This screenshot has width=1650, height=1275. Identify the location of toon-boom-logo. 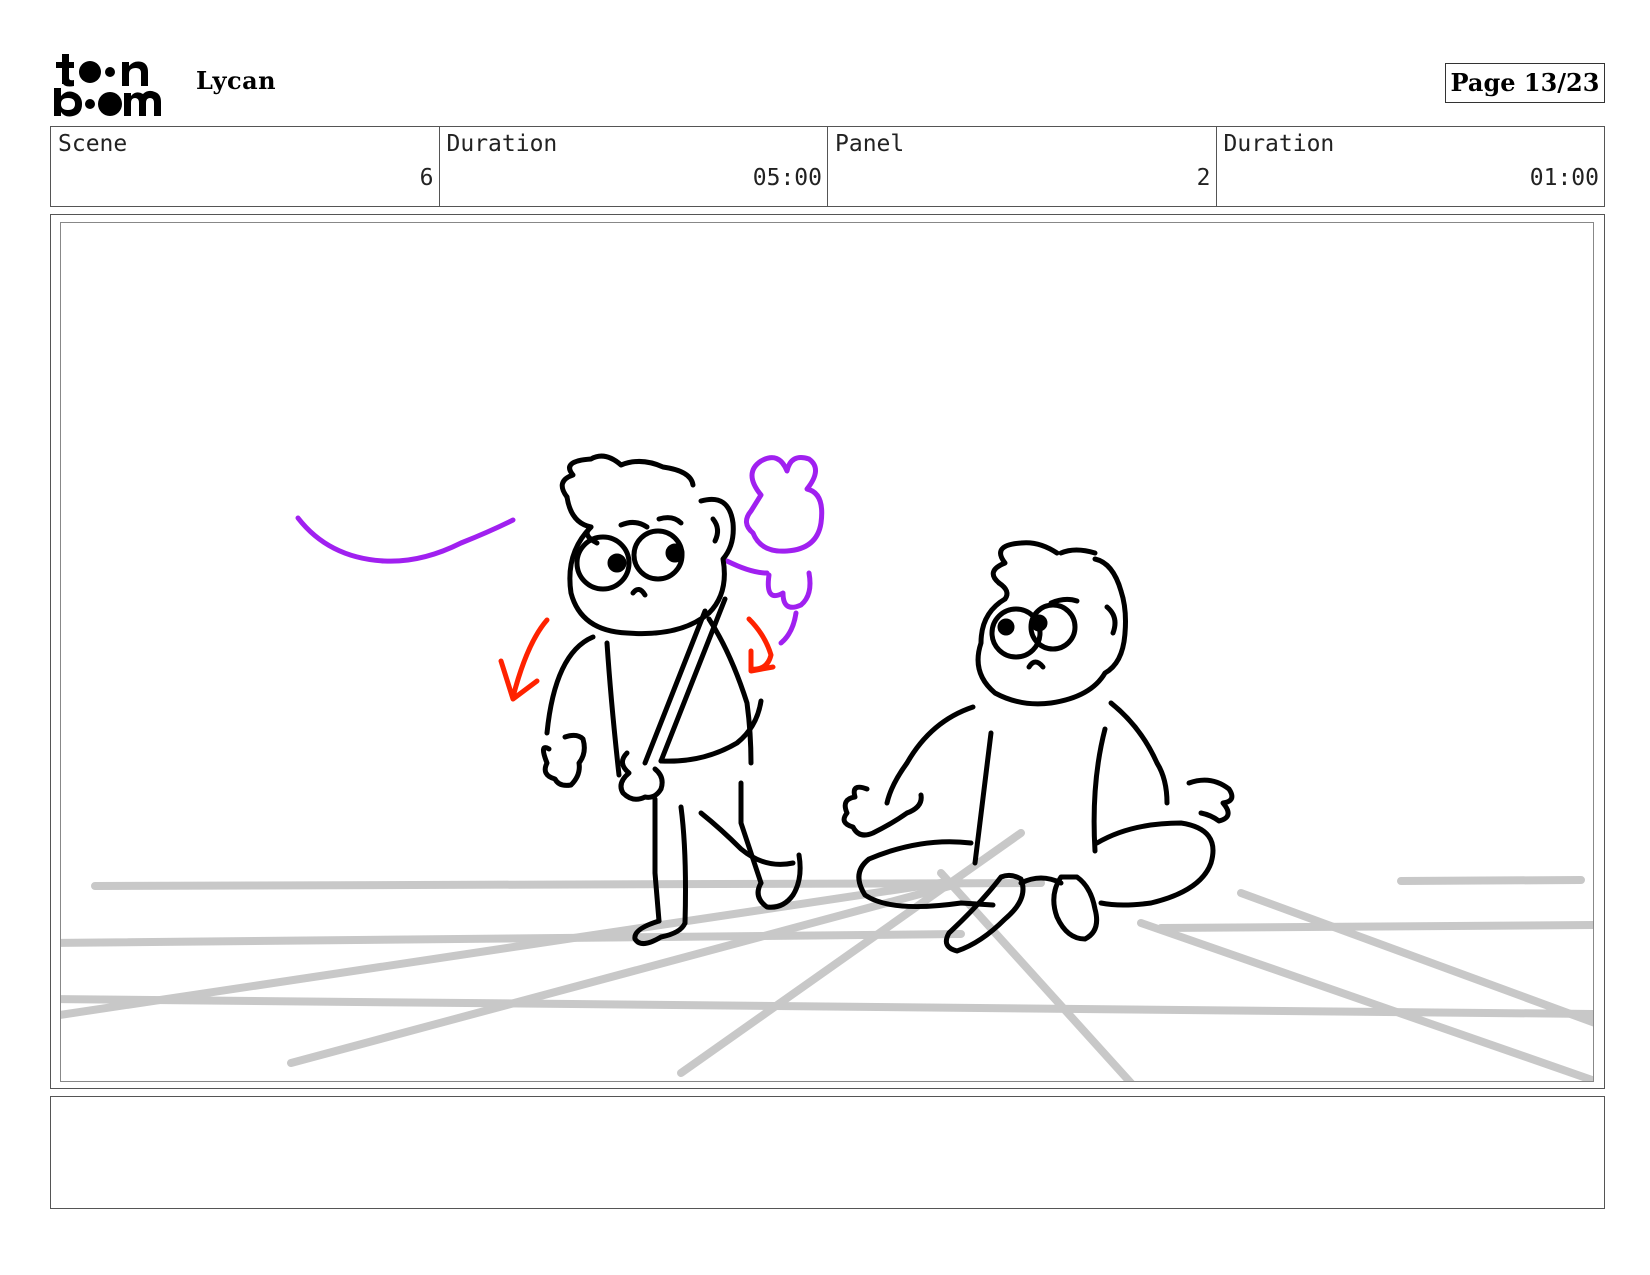
(112, 85).